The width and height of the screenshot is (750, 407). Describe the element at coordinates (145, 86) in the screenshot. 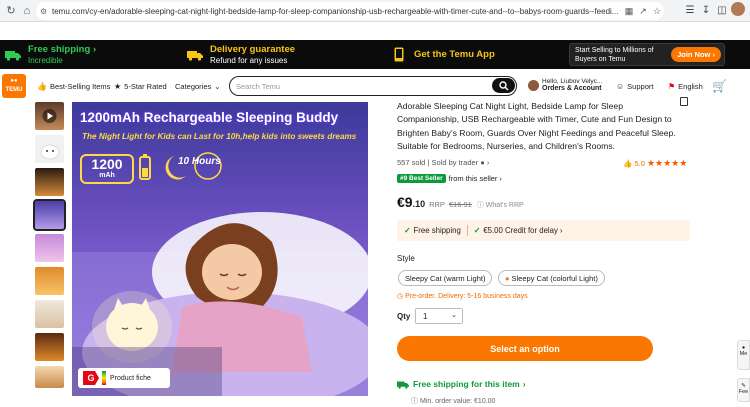

I see `nav-five-star-label: 5-Star Rated` at that location.